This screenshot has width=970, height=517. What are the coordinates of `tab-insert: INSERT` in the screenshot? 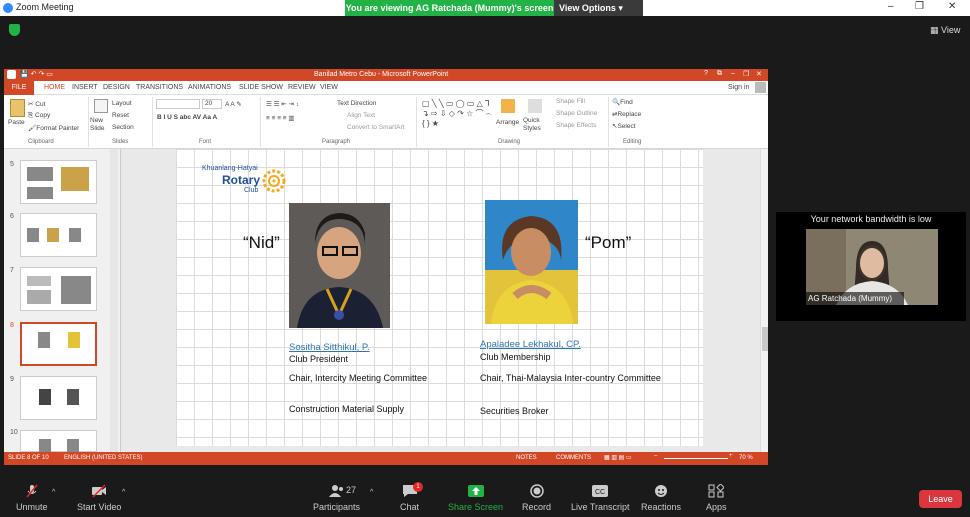 It's located at (85, 87).